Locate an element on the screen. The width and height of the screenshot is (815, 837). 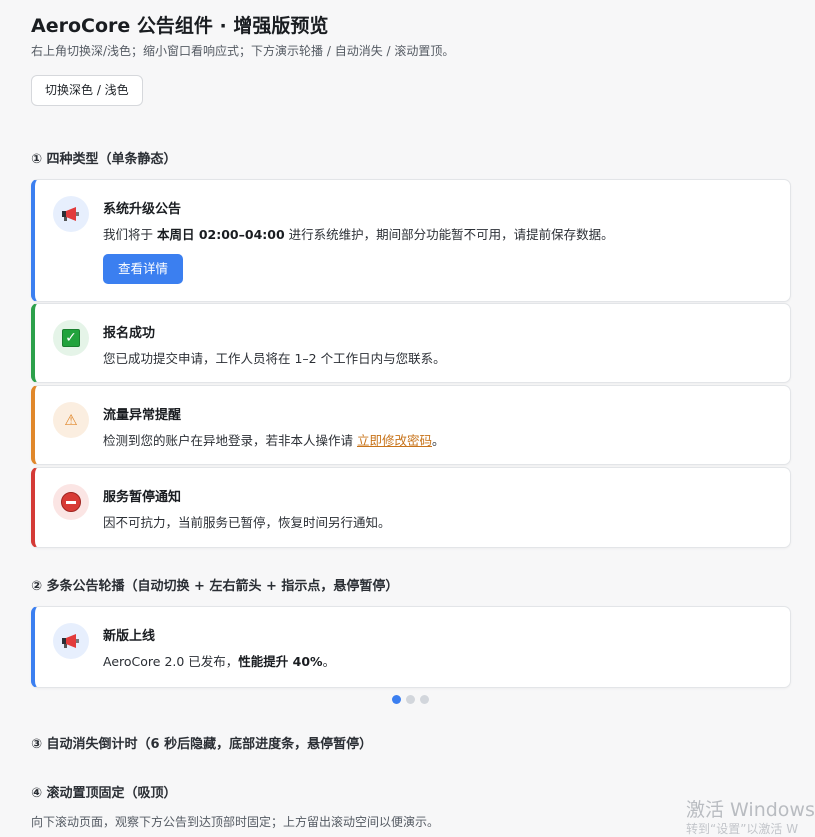
no-entry-icon is located at coordinates (71, 502).